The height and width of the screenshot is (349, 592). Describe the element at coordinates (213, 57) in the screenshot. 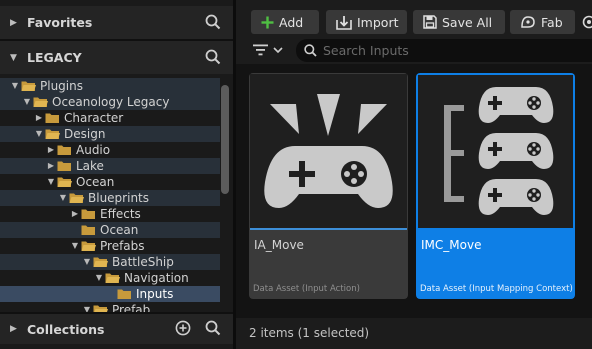

I see `legacy-search-icon` at that location.